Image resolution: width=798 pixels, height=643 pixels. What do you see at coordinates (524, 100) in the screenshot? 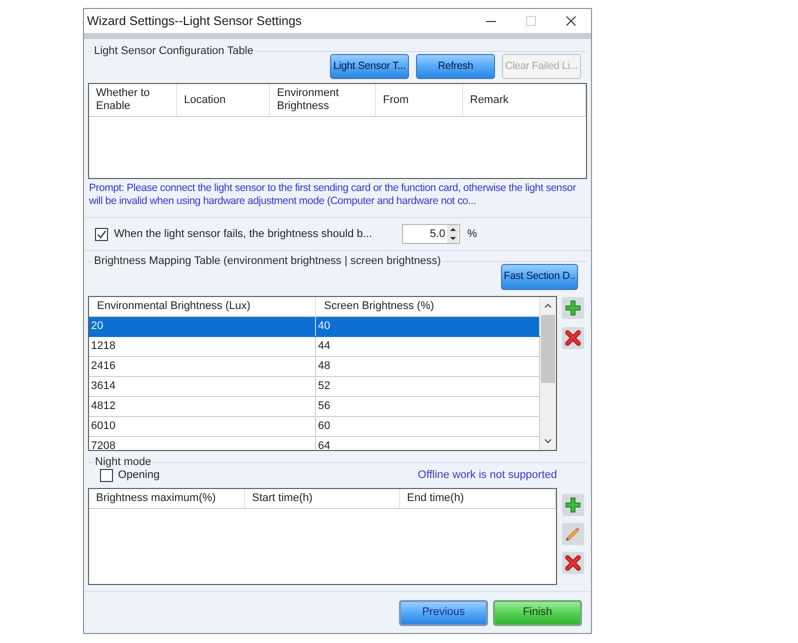
I see `column-header: Remark` at bounding box center [524, 100].